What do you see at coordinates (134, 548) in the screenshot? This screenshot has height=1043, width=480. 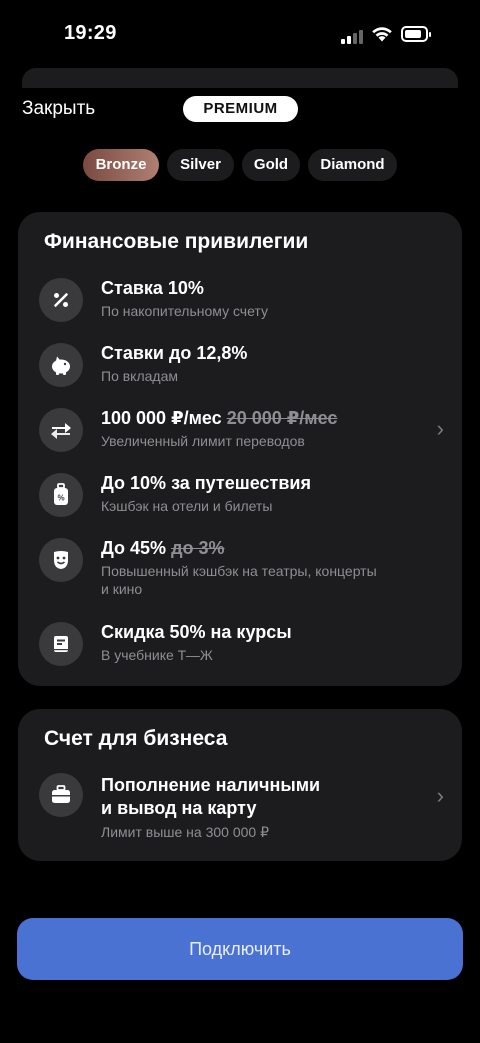 I see `privilege-title: До 45%` at bounding box center [134, 548].